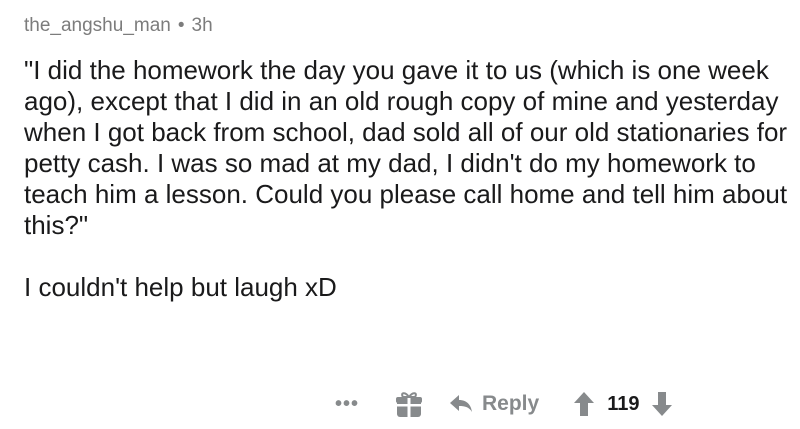  I want to click on downvote-arrow-icon, so click(662, 404).